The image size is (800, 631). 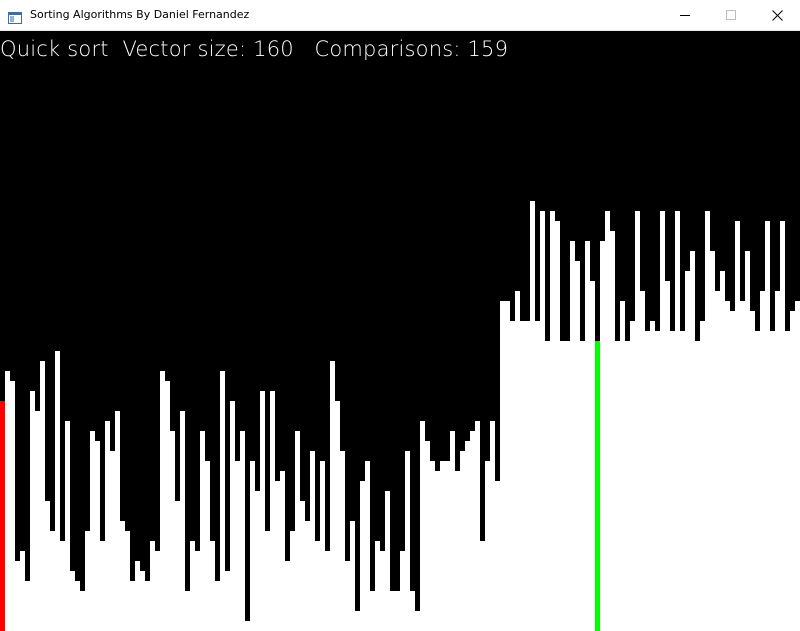 I want to click on minimize-icon, so click(x=685, y=15).